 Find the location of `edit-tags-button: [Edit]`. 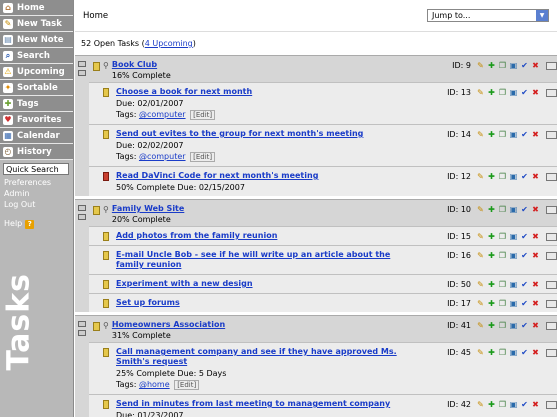

edit-tags-button: [Edit] is located at coordinates (187, 385).